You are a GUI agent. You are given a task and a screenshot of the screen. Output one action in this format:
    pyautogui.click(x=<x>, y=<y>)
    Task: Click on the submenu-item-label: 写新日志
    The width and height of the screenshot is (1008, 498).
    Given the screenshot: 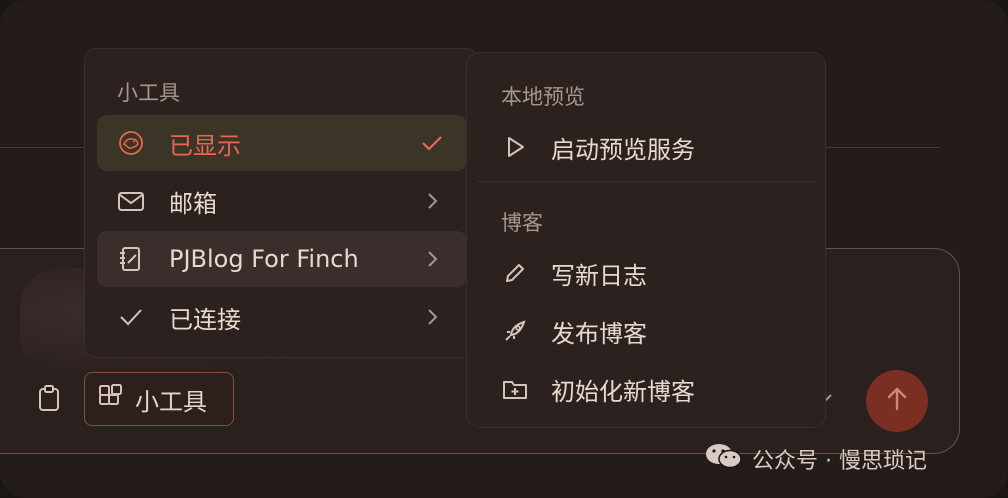 What is the action you would take?
    pyautogui.click(x=599, y=275)
    